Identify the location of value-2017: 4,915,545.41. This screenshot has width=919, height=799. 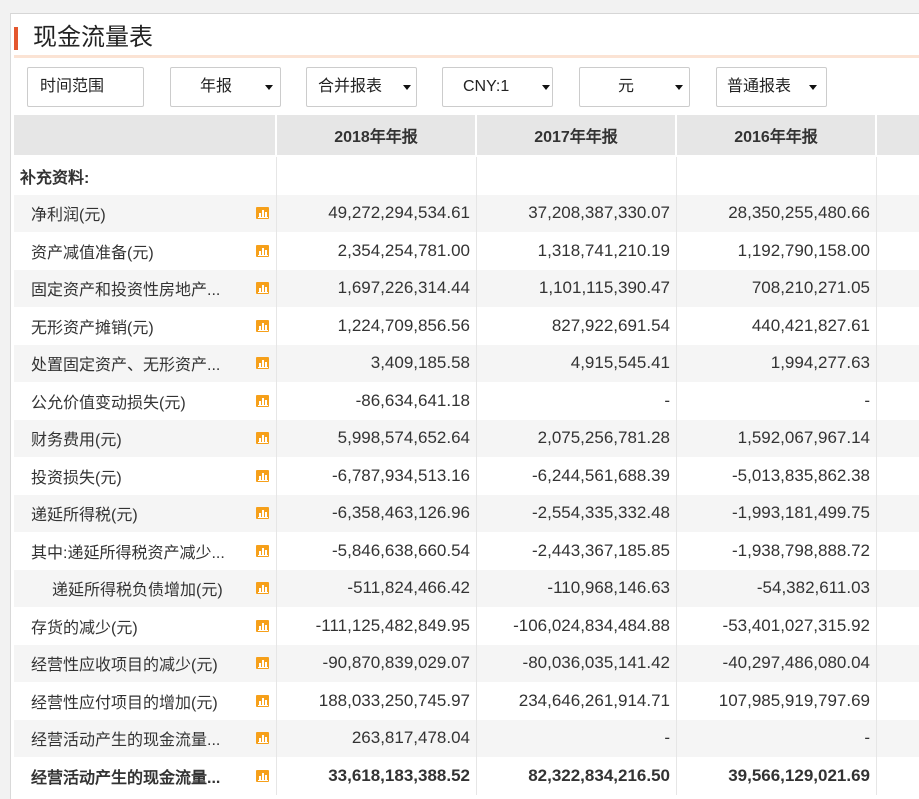
(577, 363).